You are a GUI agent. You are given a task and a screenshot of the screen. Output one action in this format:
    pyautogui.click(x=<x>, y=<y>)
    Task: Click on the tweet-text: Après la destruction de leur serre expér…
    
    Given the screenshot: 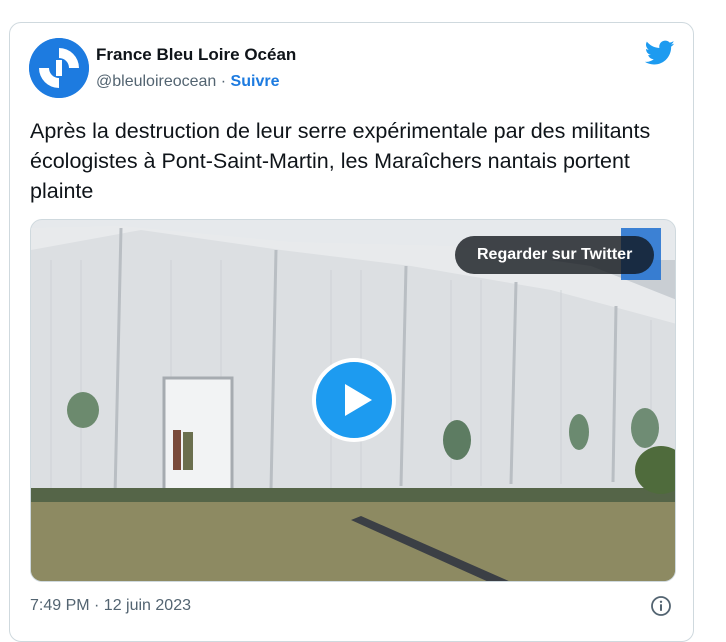 What is the action you would take?
    pyautogui.click(x=340, y=161)
    